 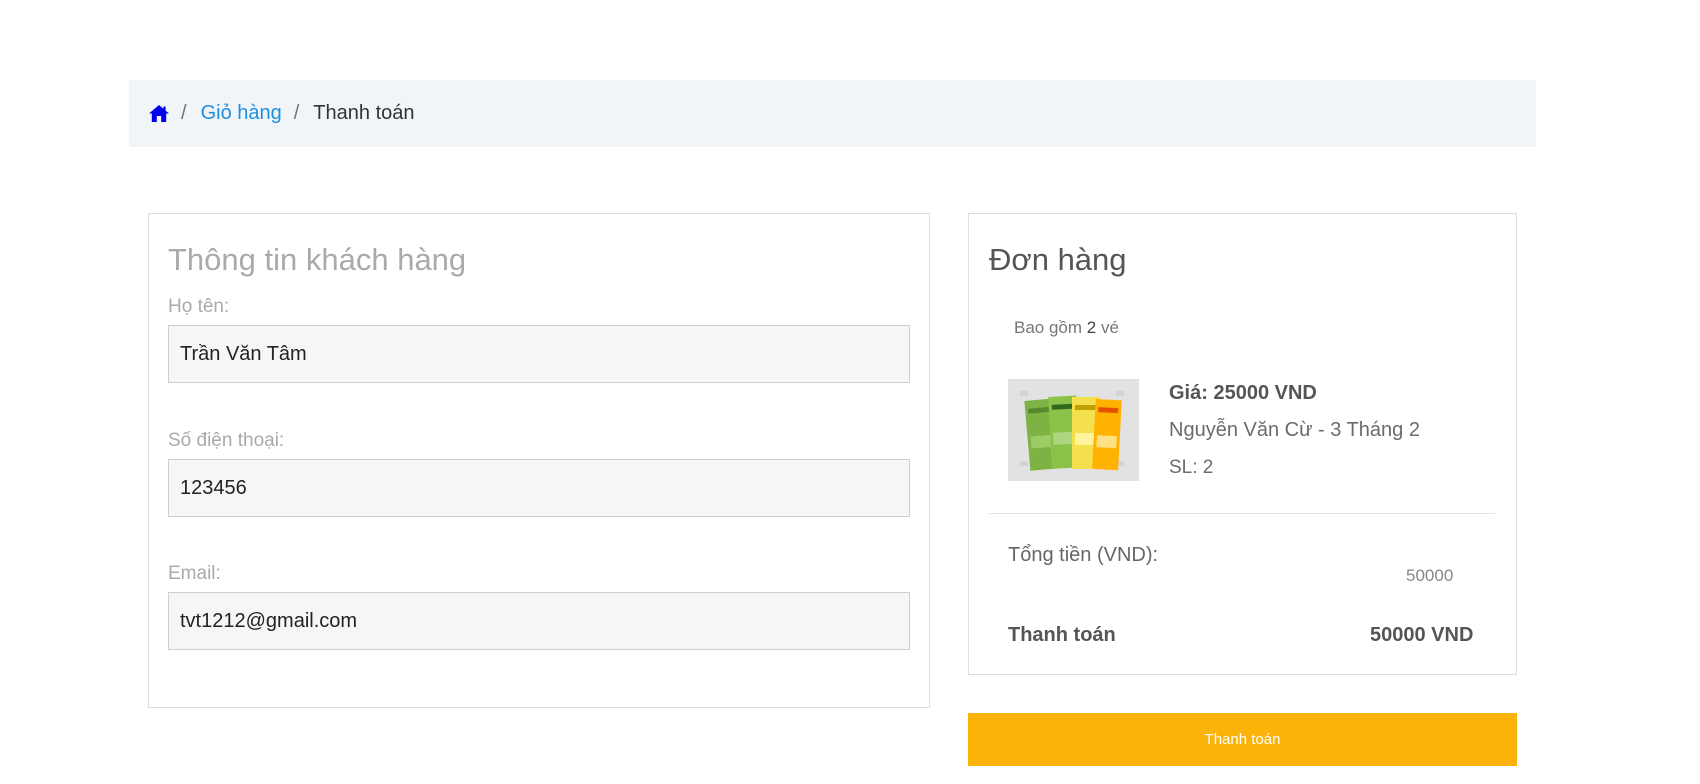 I want to click on email-field, so click(x=539, y=621).